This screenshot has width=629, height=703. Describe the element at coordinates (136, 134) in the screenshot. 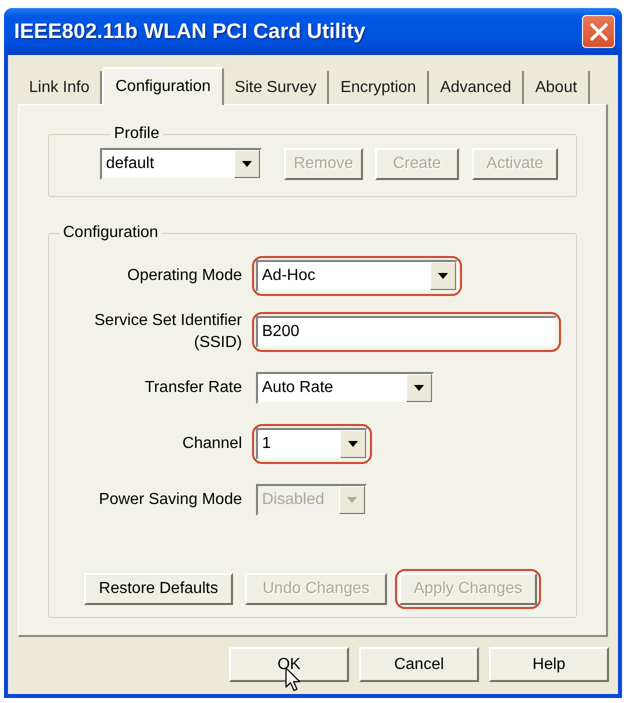

I see `group-title: Profile` at that location.